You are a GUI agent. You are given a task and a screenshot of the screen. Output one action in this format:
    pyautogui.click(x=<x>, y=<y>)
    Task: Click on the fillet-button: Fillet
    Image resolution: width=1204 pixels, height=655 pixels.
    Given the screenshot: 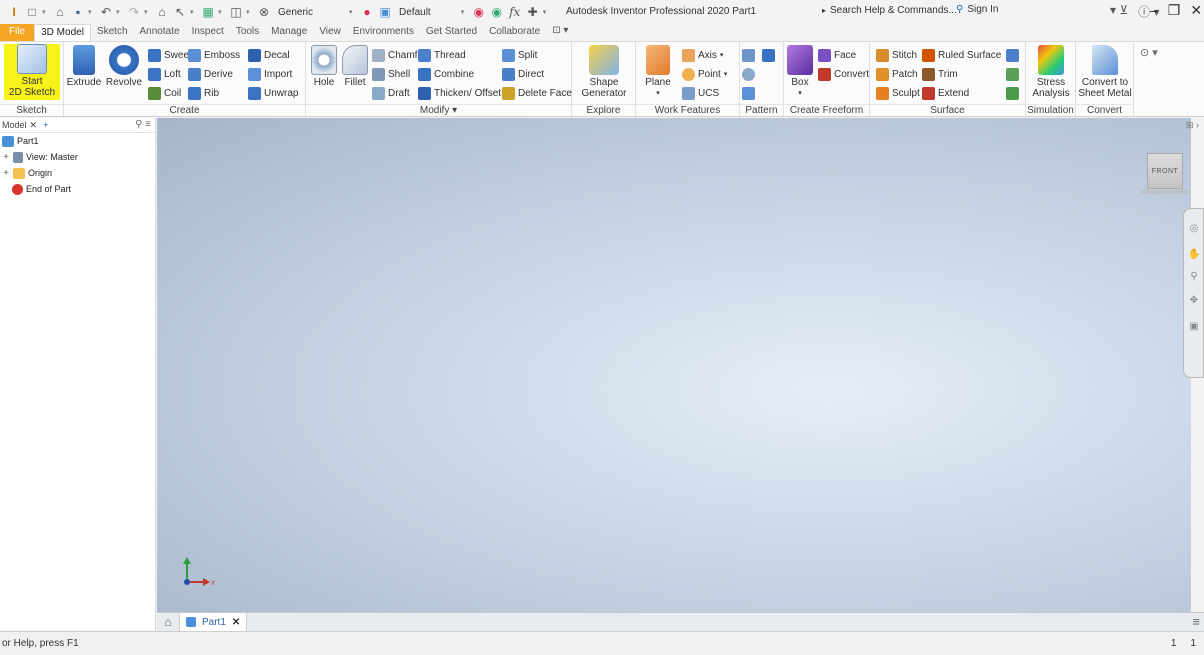 What is the action you would take?
    pyautogui.click(x=355, y=66)
    